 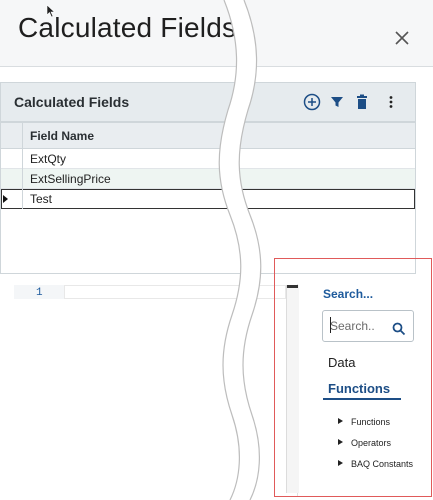 What do you see at coordinates (382, 464) in the screenshot?
I see `tree-item-baq-constants: BAQ Constants` at bounding box center [382, 464].